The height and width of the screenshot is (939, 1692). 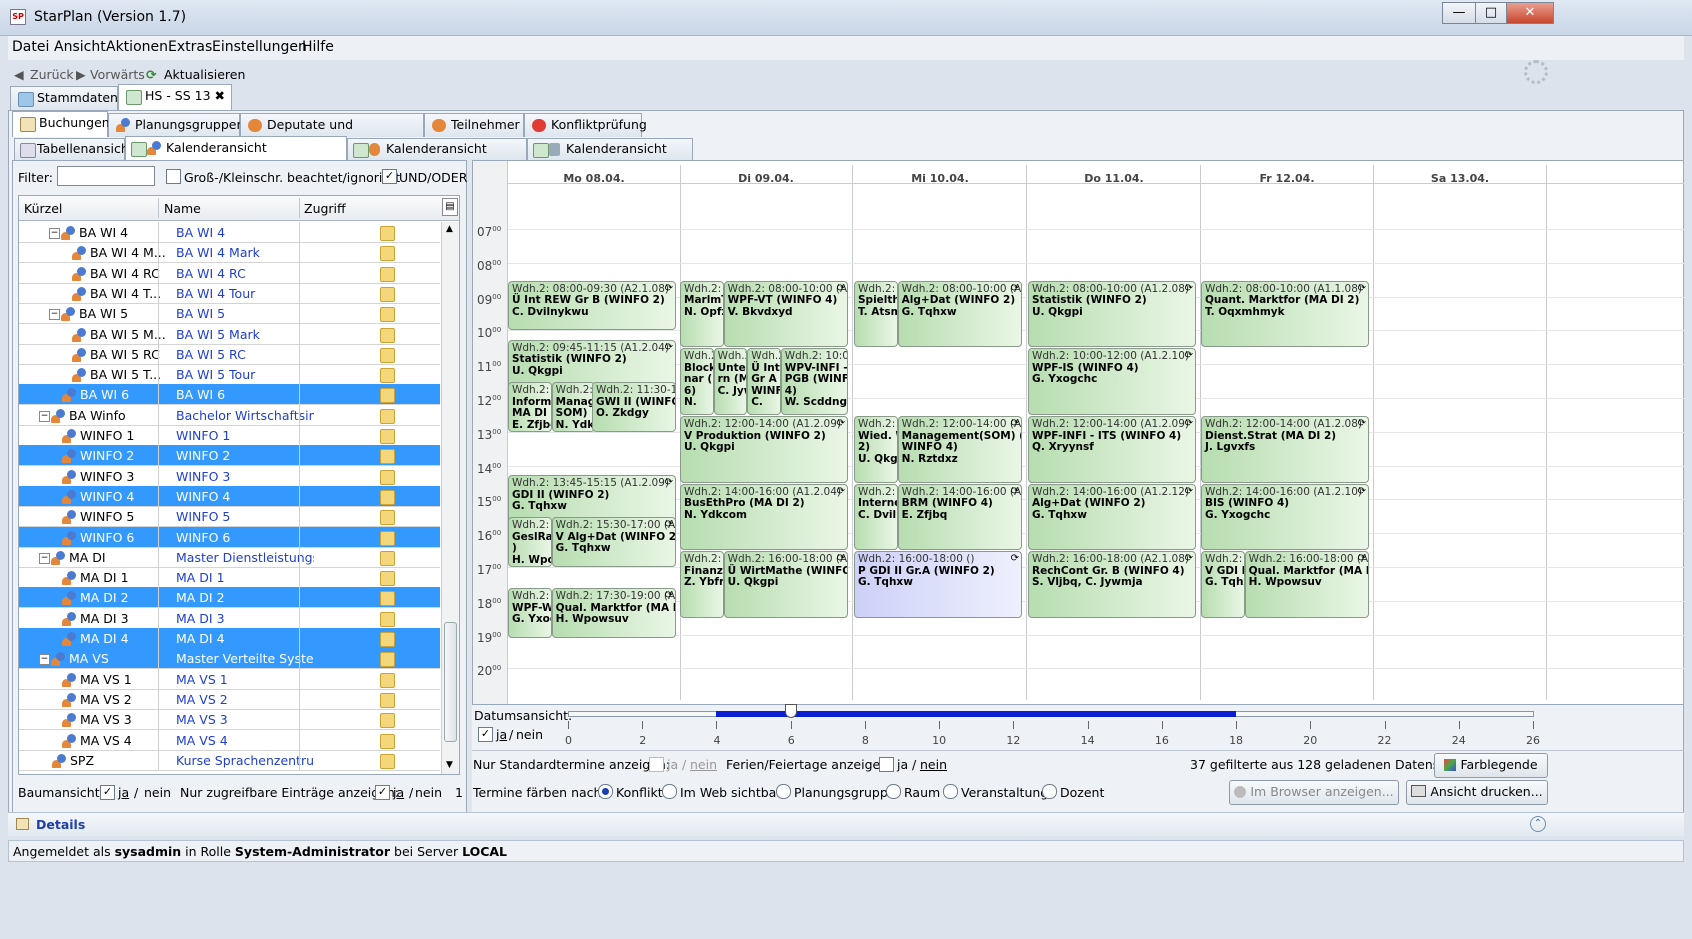 What do you see at coordinates (530, 613) in the screenshot?
I see `calendar-event: Wdh.2: 1WPF-WIG. Yxog` at bounding box center [530, 613].